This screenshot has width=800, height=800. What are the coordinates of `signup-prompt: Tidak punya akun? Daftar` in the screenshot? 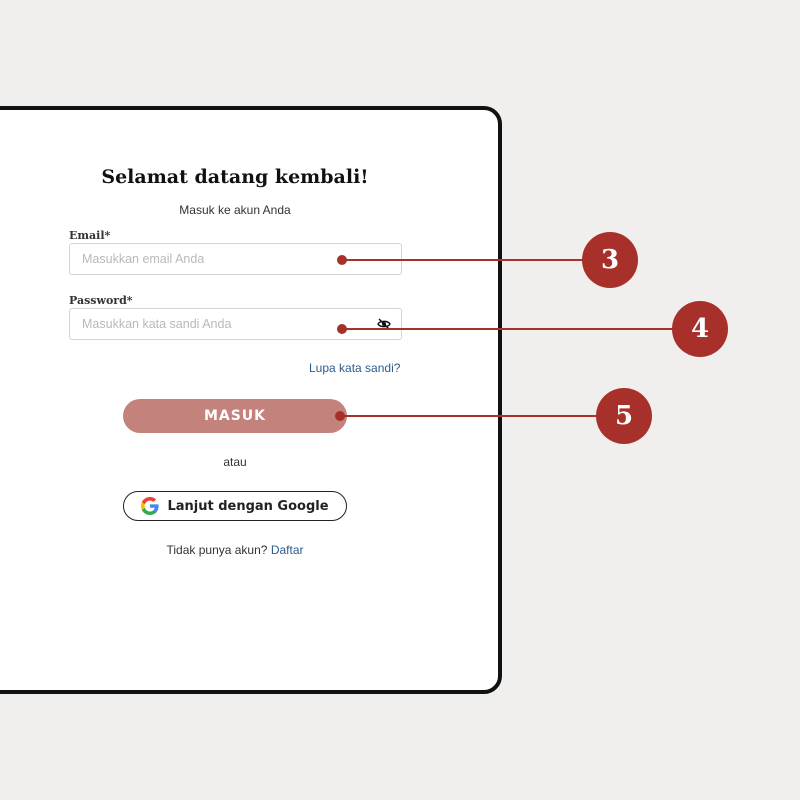 It's located at (235, 550).